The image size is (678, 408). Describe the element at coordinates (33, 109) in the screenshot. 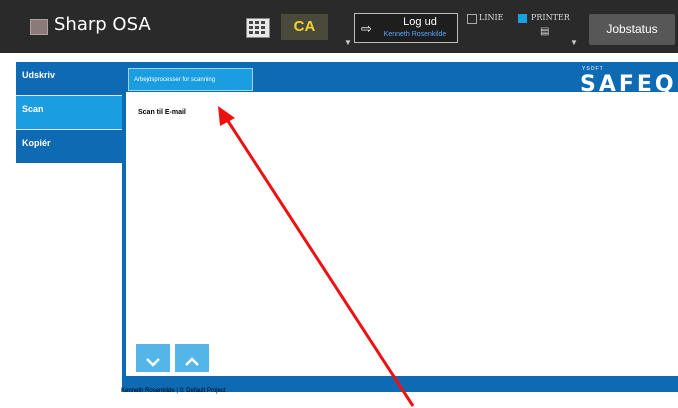

I see `sidebar-item-label: Scan` at that location.